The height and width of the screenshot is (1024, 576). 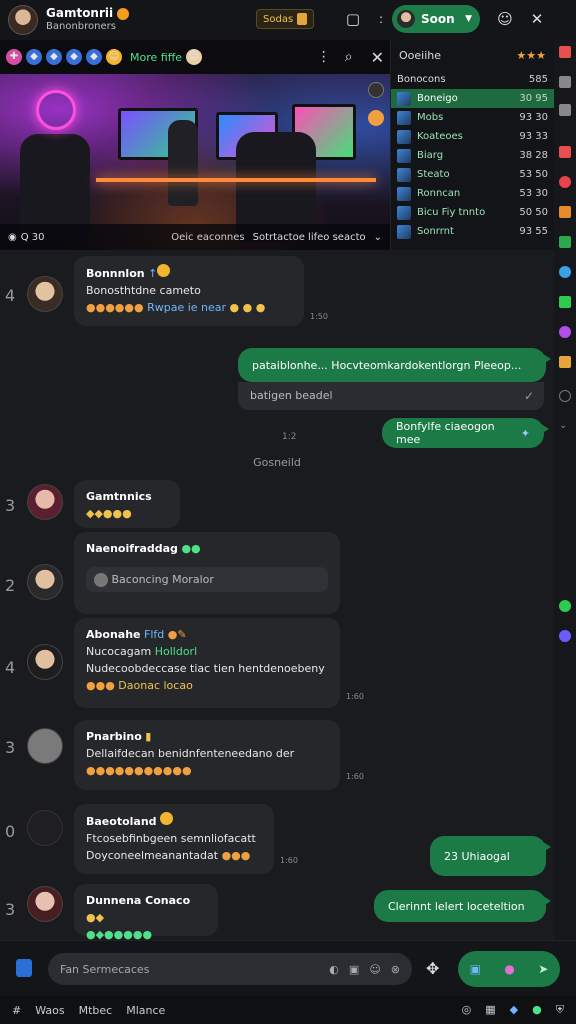 I want to click on search-icon: ⌕, so click(x=349, y=57).